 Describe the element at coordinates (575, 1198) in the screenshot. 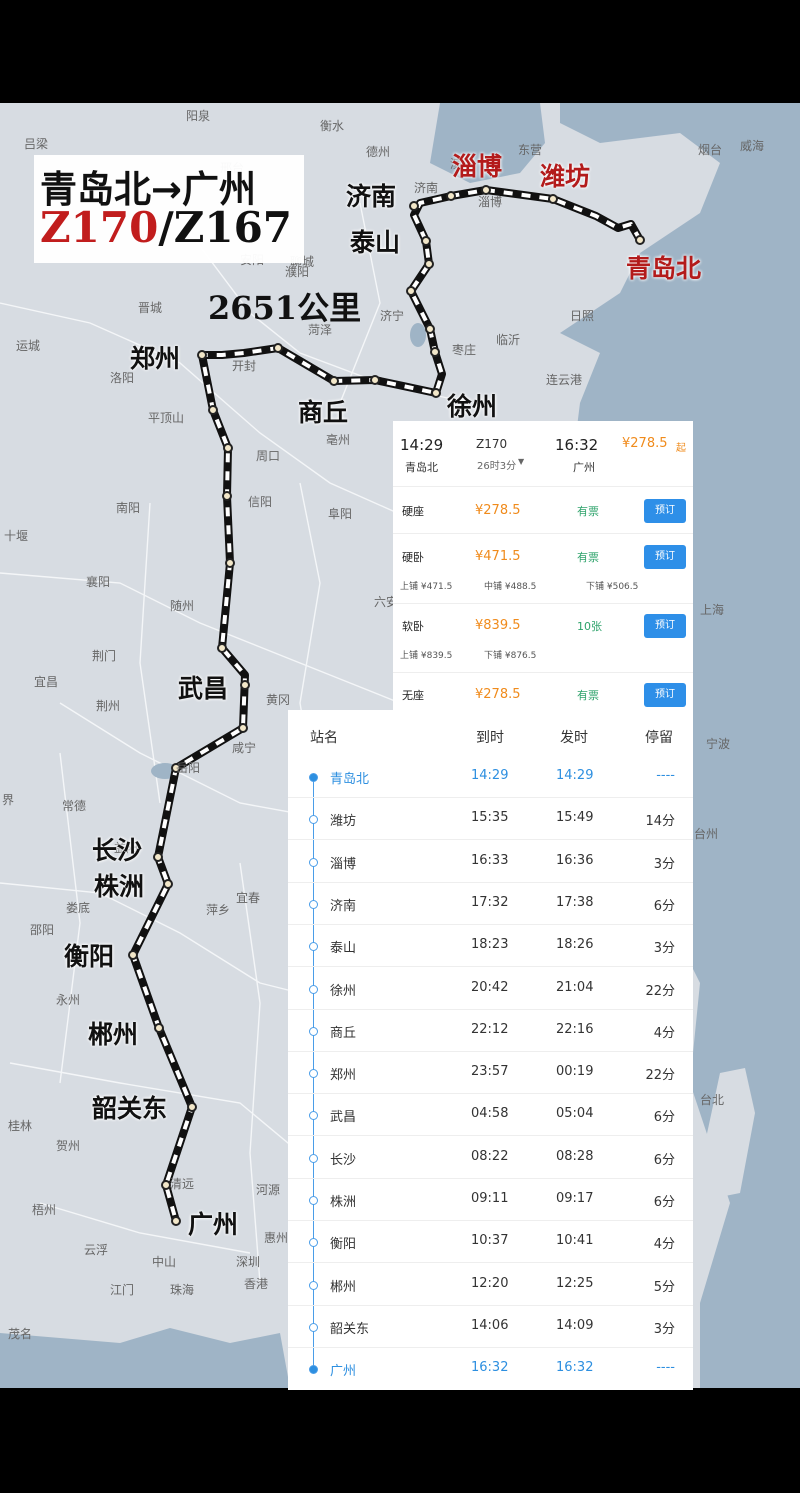

I see `depart-time: 09:17` at that location.